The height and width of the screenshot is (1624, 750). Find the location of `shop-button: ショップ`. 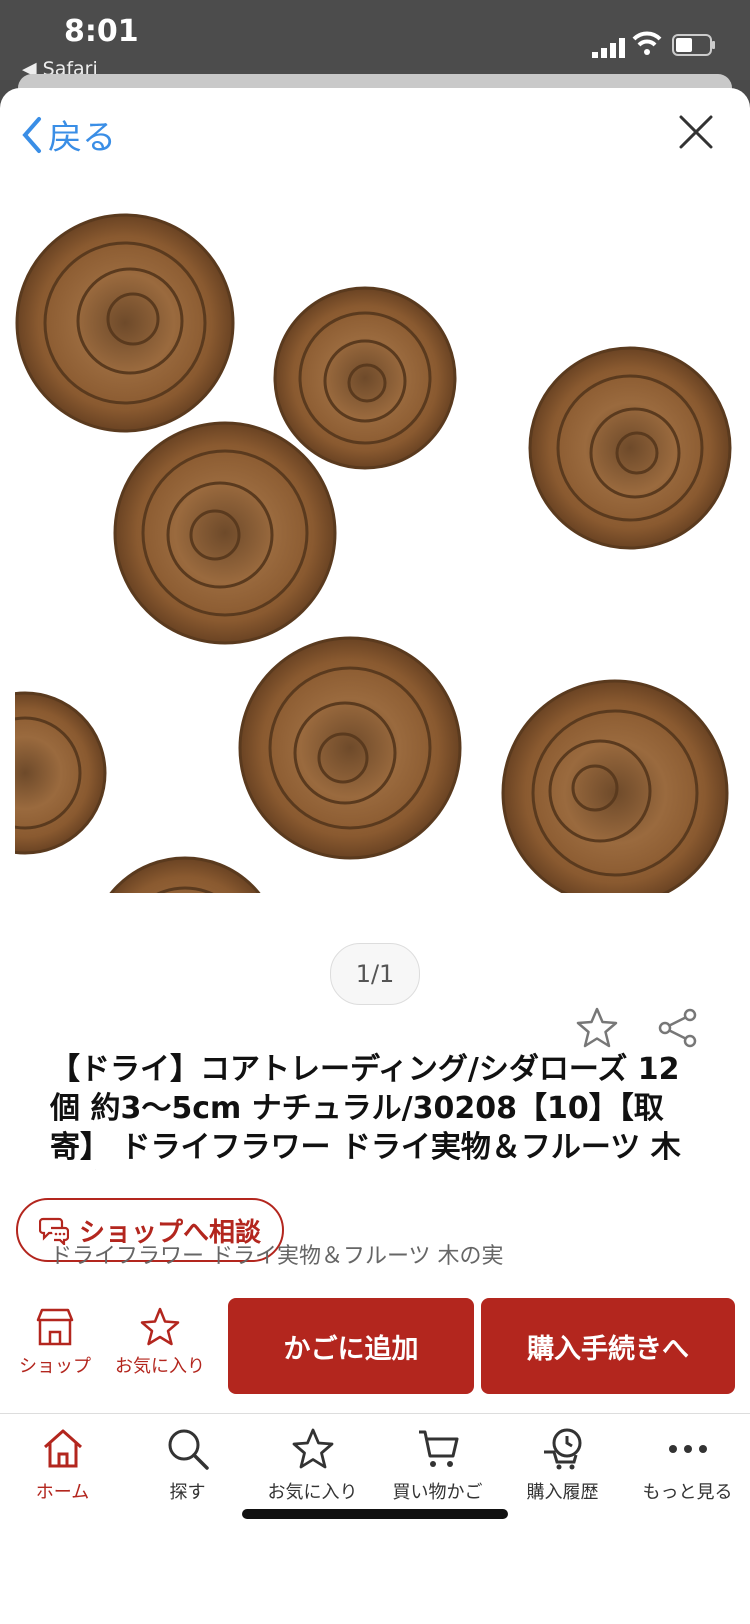

shop-button: ショップ is located at coordinates (55, 1338).